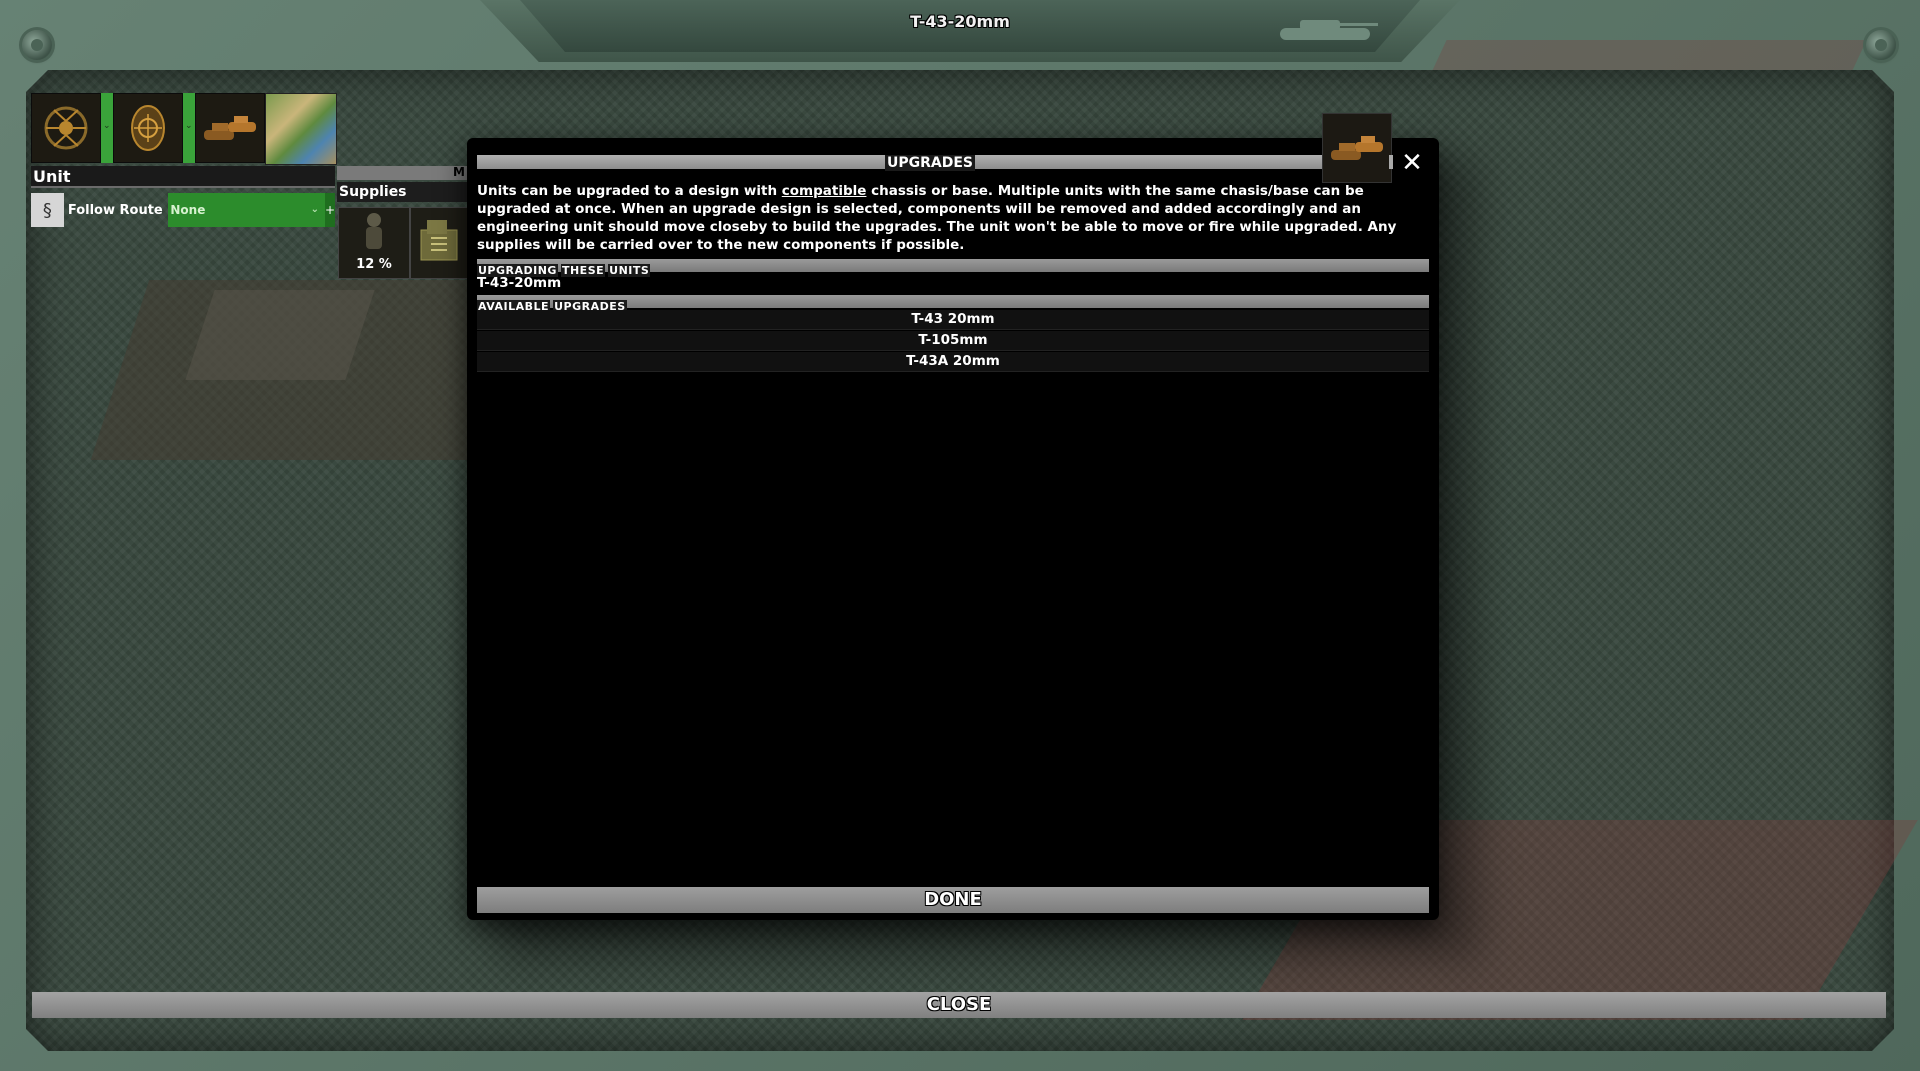 This screenshot has width=1920, height=1071. Describe the element at coordinates (960, 21) in the screenshot. I see `window-title: T-43-20mm` at that location.